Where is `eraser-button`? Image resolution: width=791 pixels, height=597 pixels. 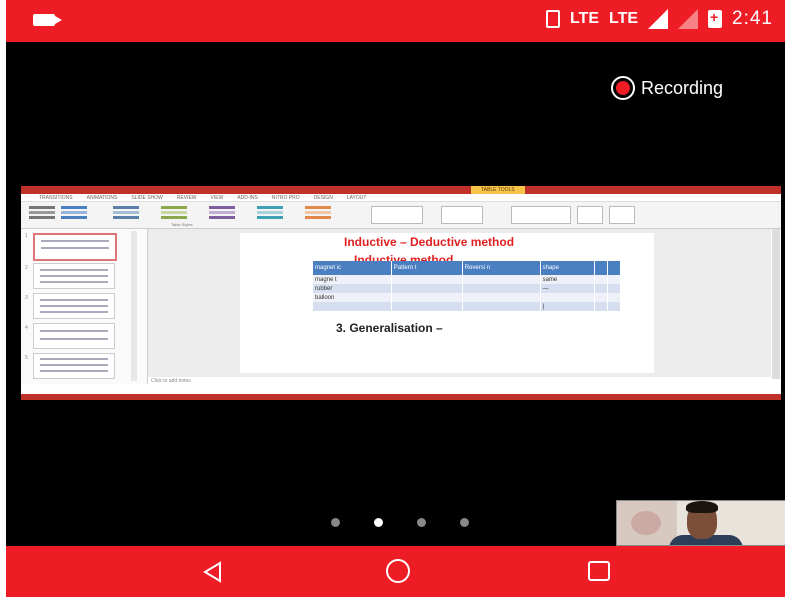
eraser-button is located at coordinates (622, 215).